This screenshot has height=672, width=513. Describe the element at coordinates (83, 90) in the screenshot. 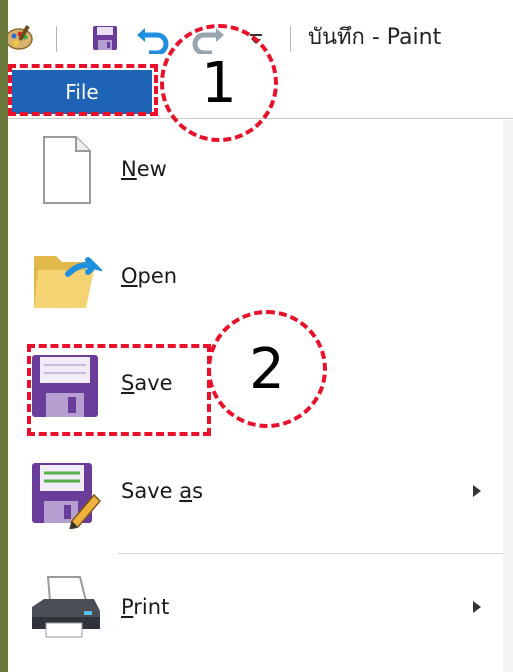

I see `annotation-file-highlight` at that location.